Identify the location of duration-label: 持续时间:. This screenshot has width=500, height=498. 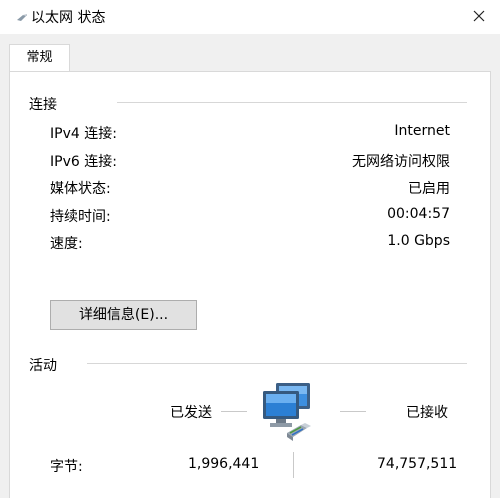
(80, 217).